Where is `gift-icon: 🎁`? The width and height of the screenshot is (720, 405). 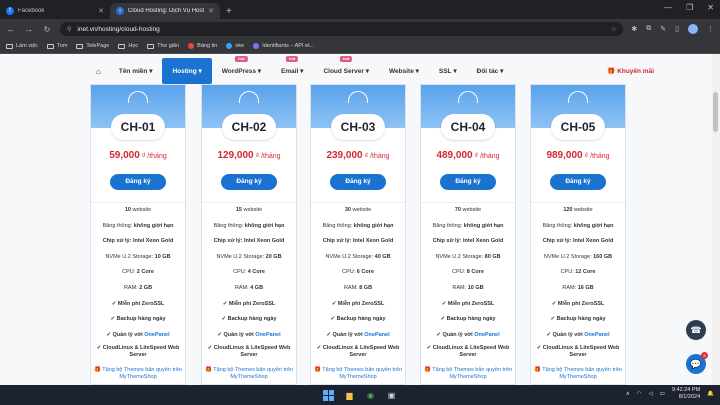
gift-icon: 🎁 is located at coordinates (537, 370).